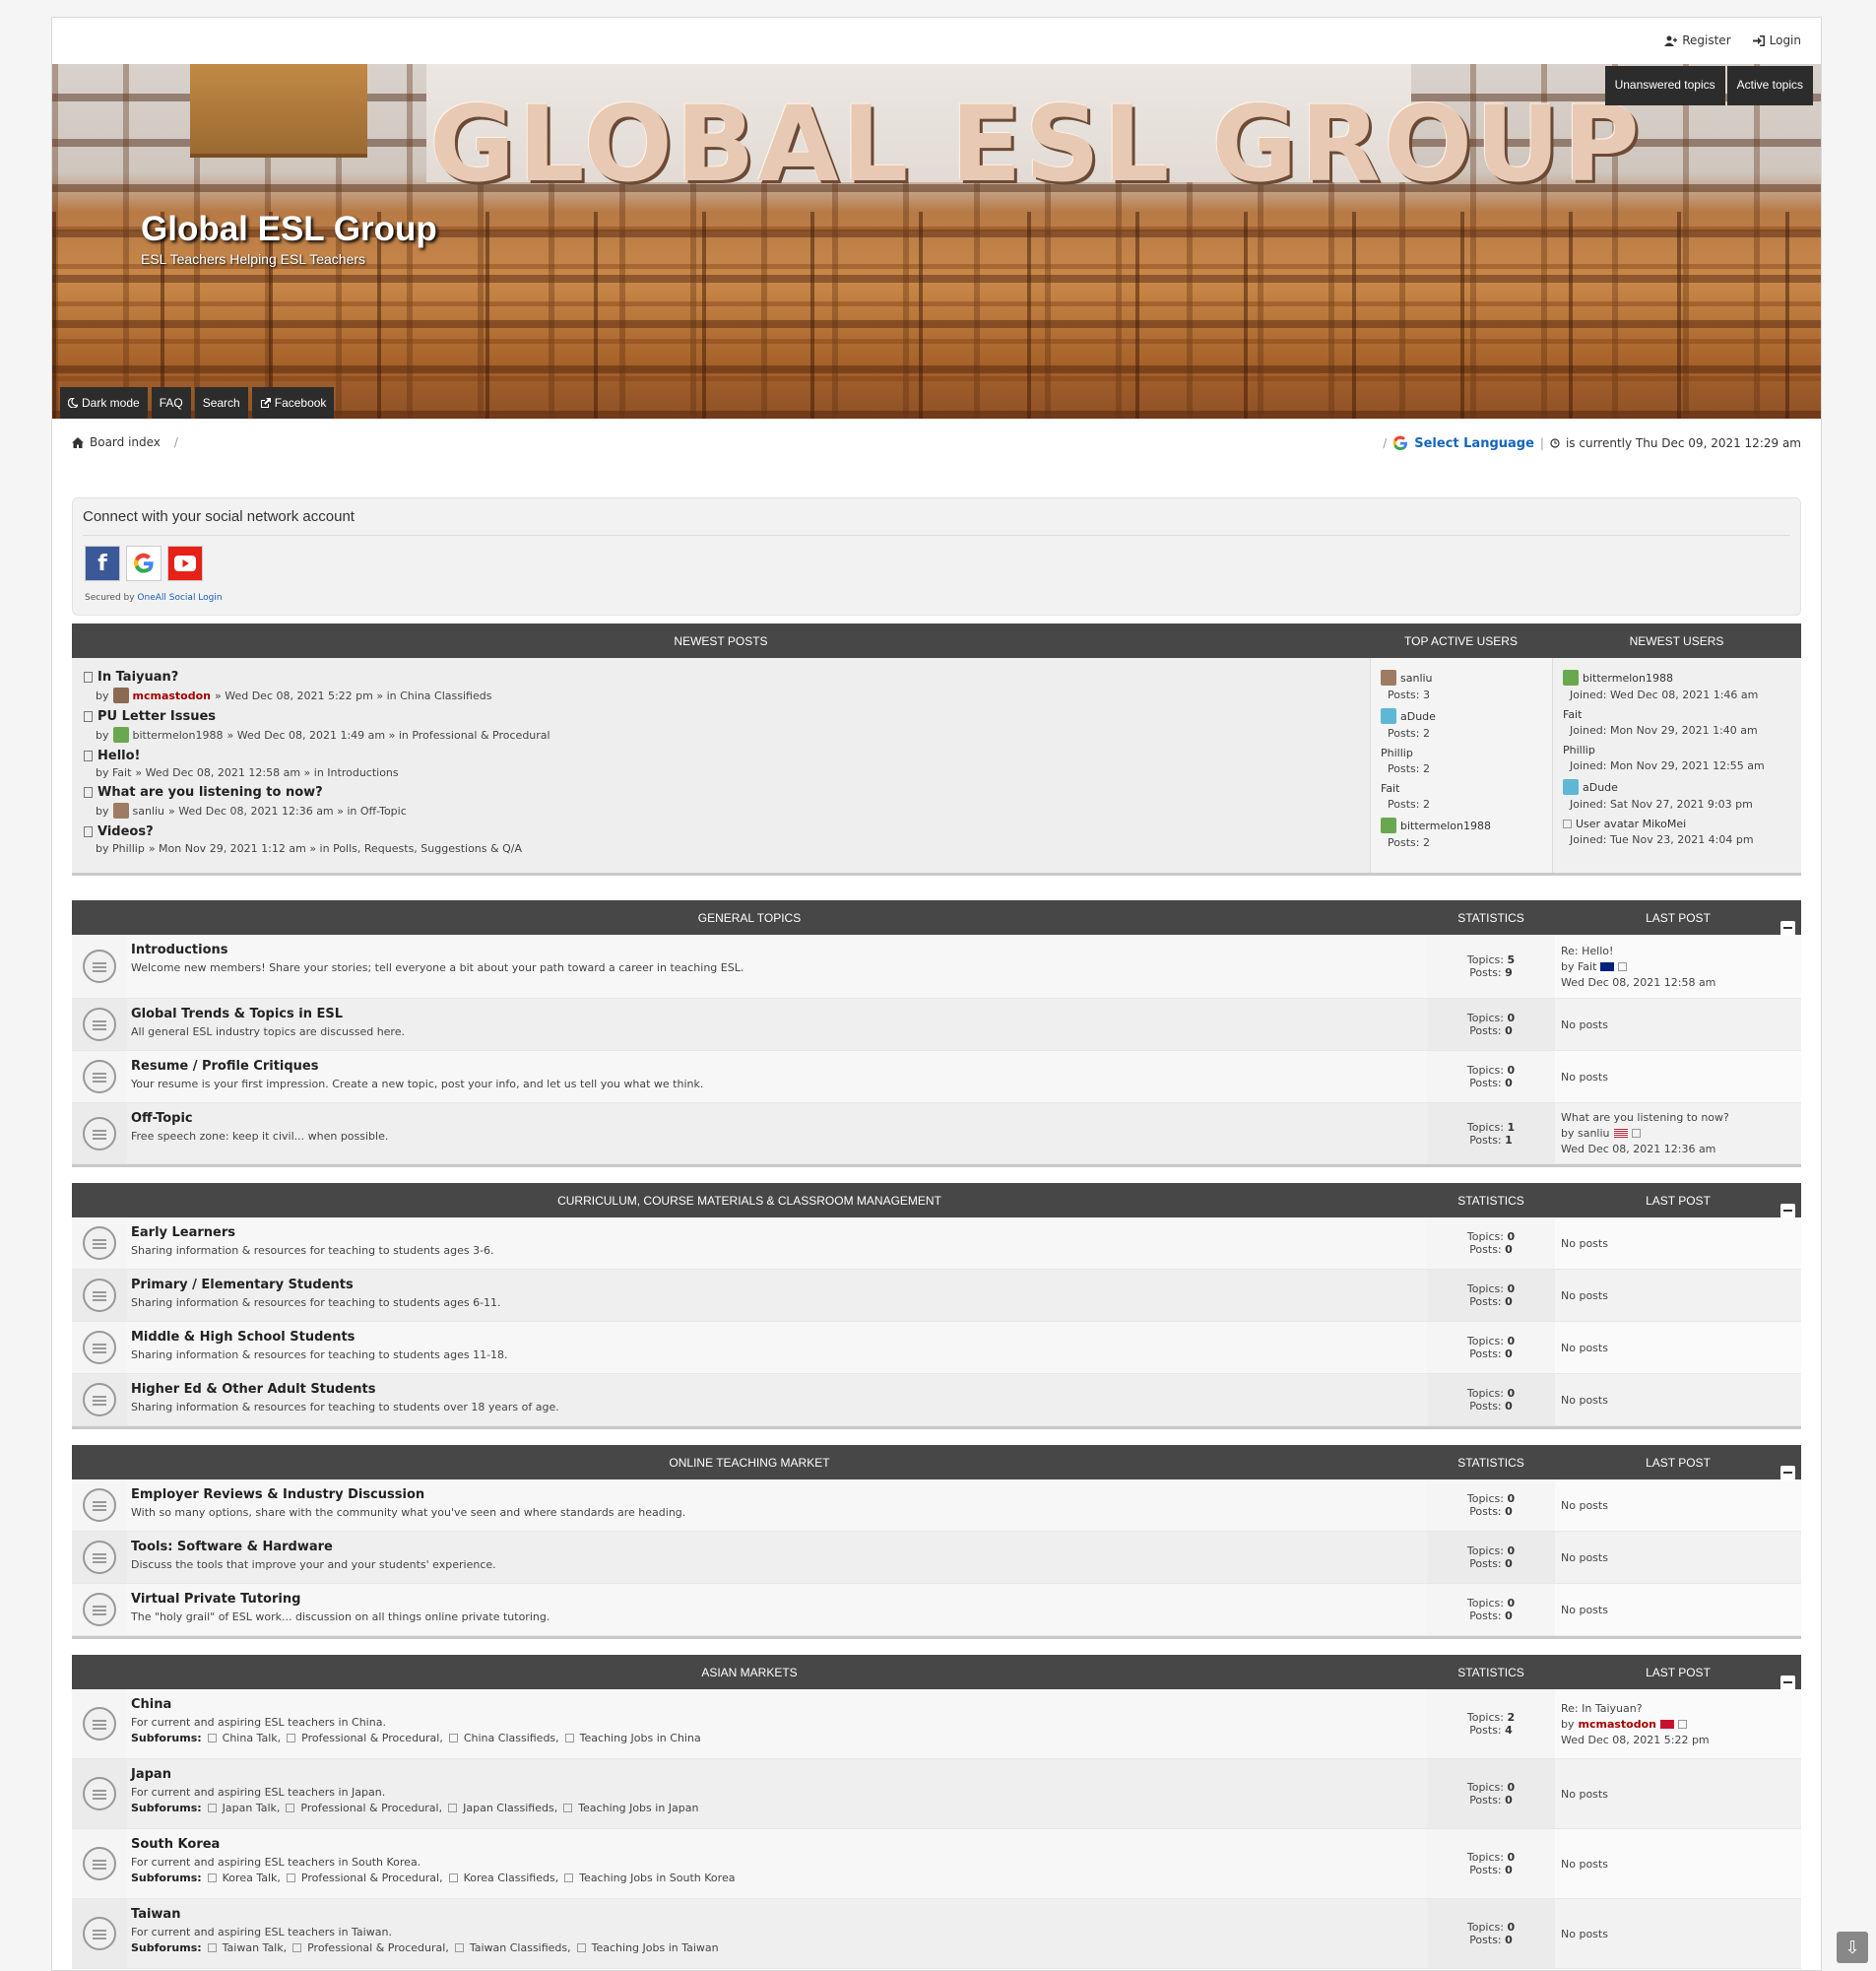  I want to click on subforum-link: China Classifieds,, so click(512, 1738).